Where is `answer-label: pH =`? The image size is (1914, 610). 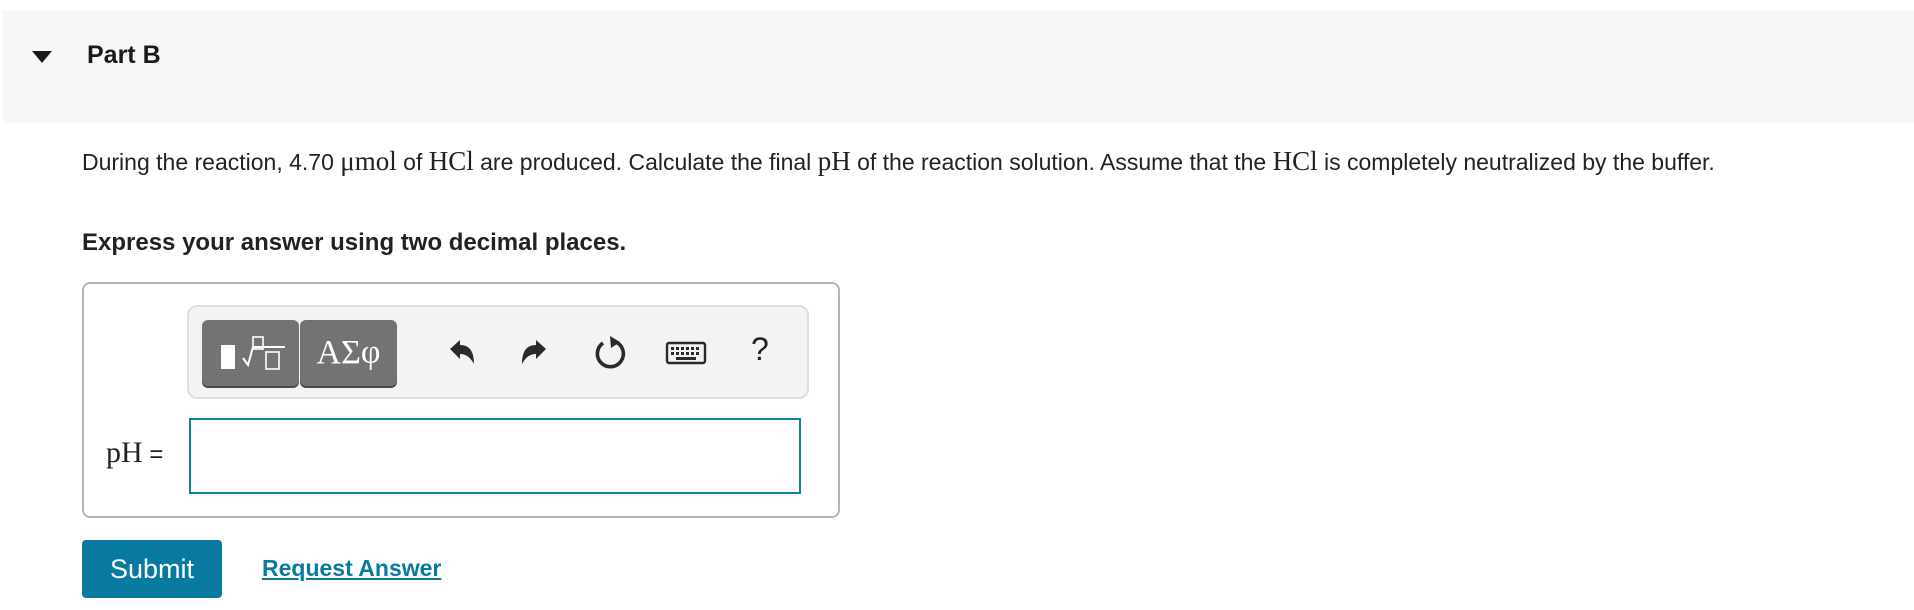
answer-label: pH = is located at coordinates (134, 453).